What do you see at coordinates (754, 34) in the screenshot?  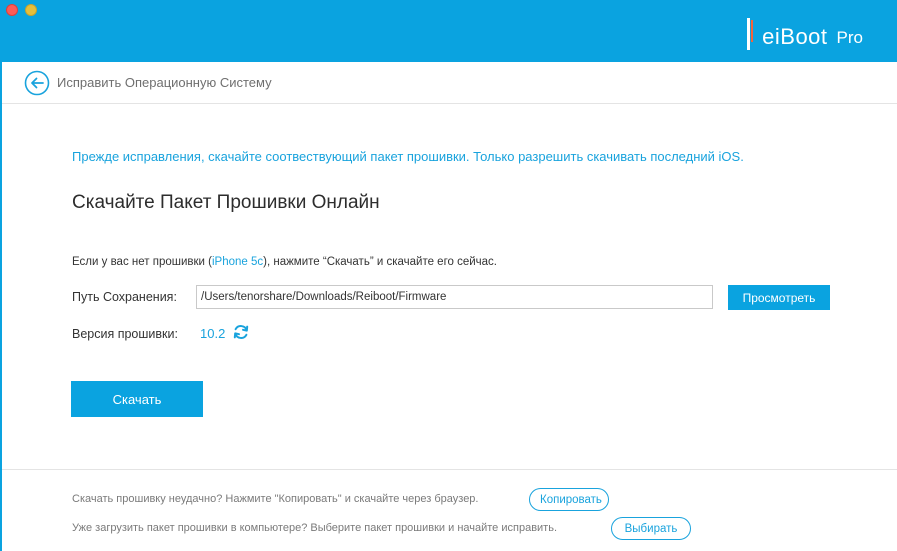 I see `logo-mark-icon` at bounding box center [754, 34].